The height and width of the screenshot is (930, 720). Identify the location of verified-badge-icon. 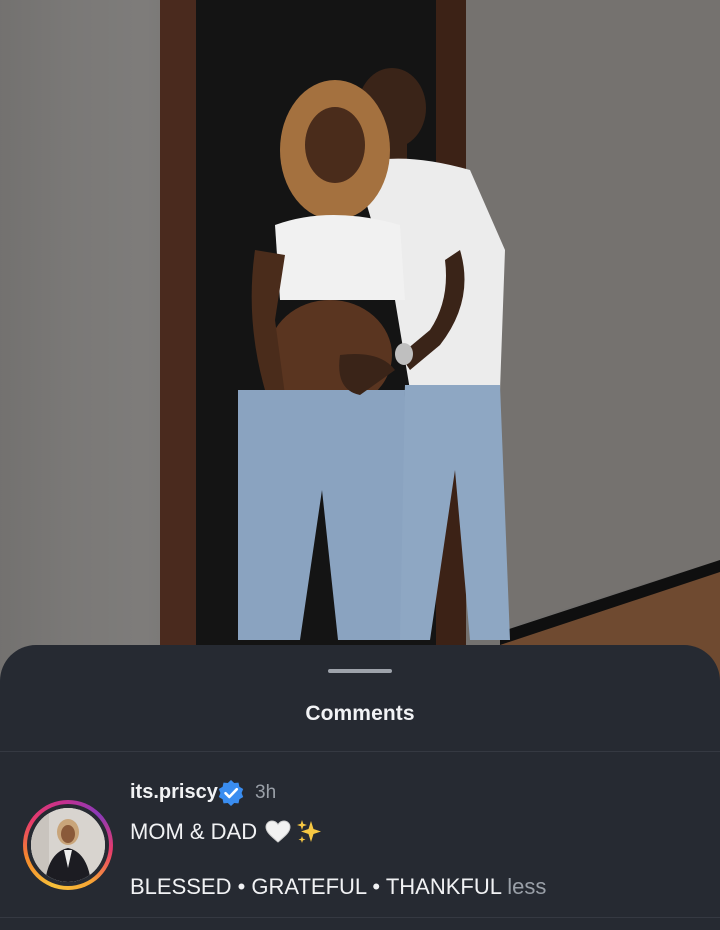
(231, 793).